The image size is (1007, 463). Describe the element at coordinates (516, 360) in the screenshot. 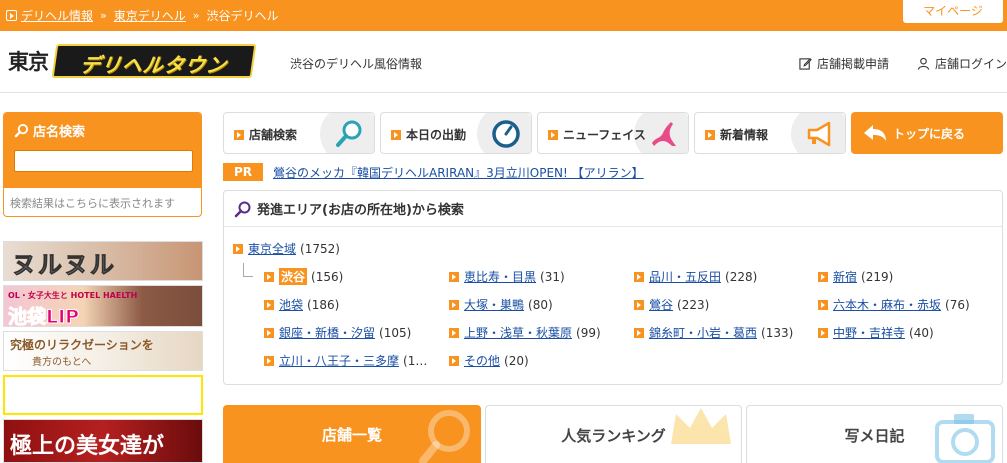

I see `area-count: (20)` at that location.